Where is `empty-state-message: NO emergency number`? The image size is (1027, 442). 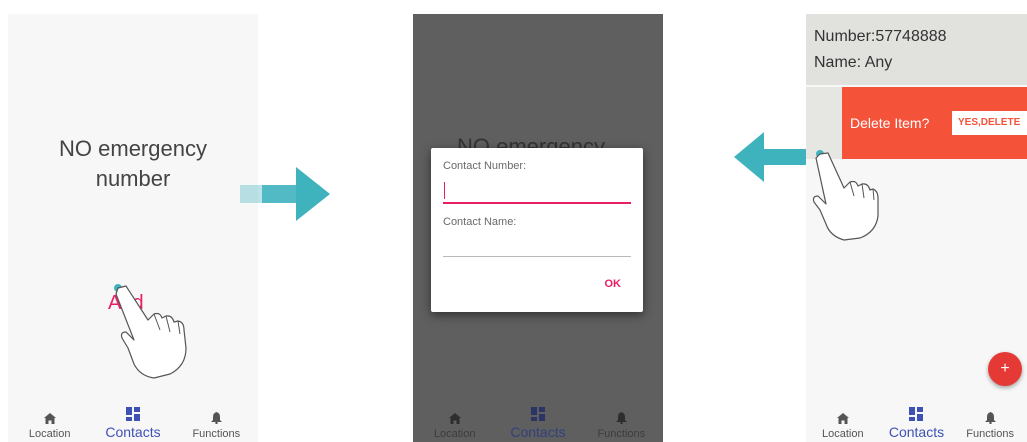
empty-state-message: NO emergency number is located at coordinates (133, 164).